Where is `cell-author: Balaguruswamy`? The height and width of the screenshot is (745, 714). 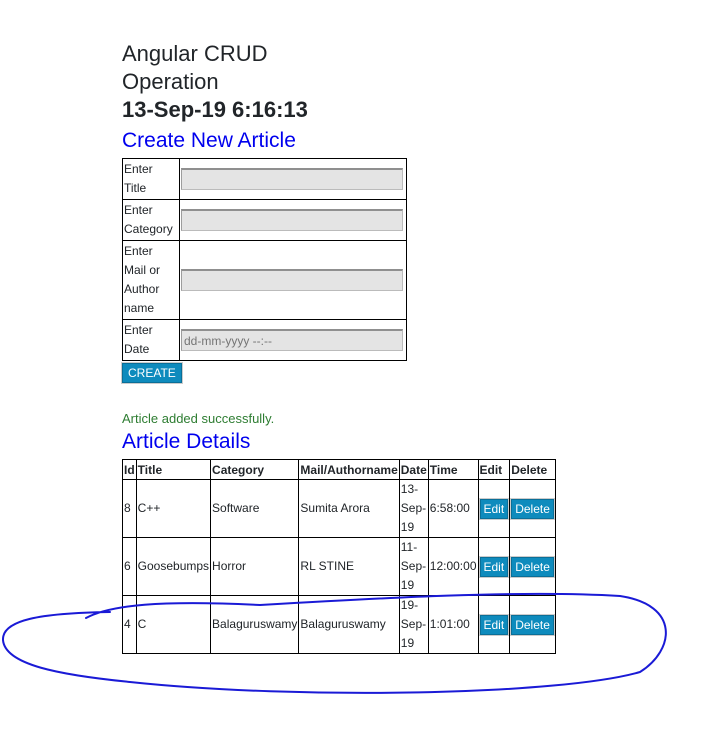 cell-author: Balaguruswamy is located at coordinates (349, 624).